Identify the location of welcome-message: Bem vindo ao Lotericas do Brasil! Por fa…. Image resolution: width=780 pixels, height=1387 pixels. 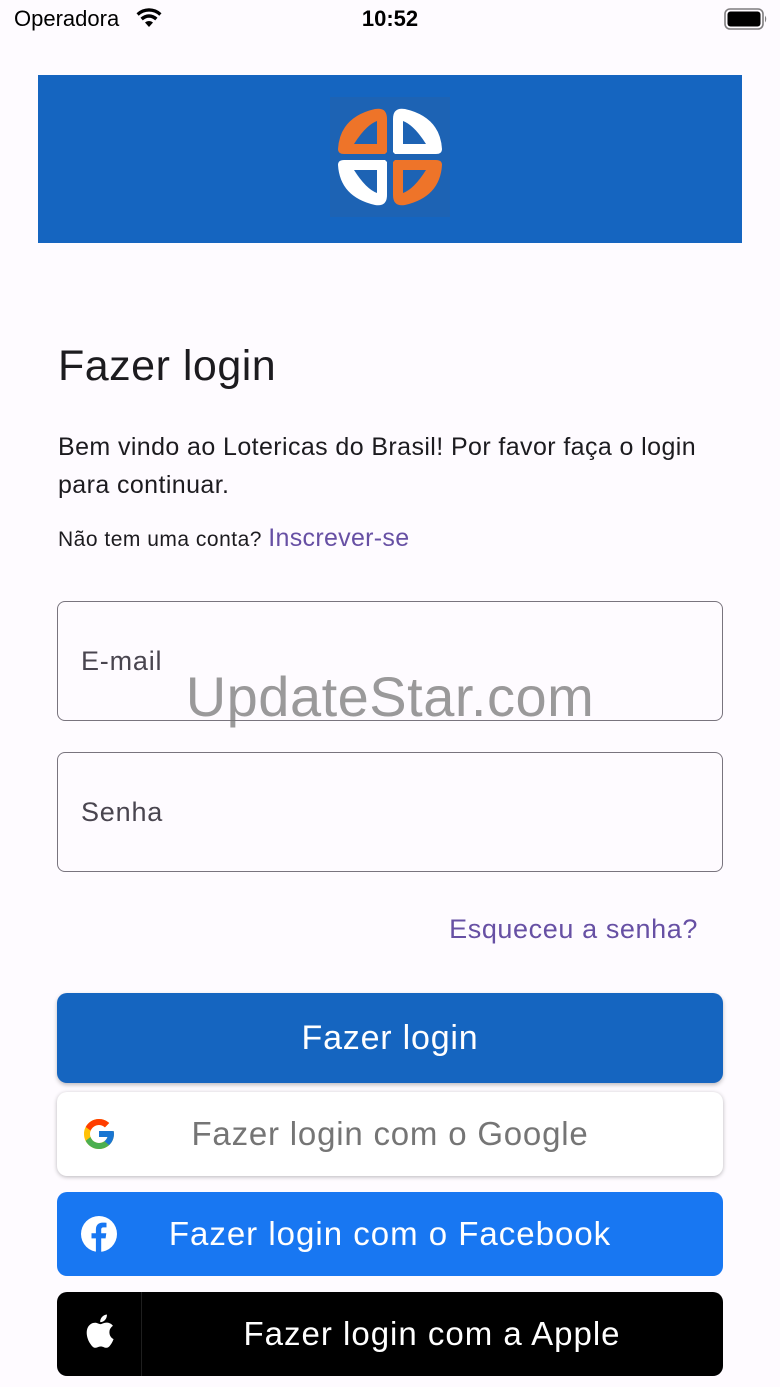
(377, 466).